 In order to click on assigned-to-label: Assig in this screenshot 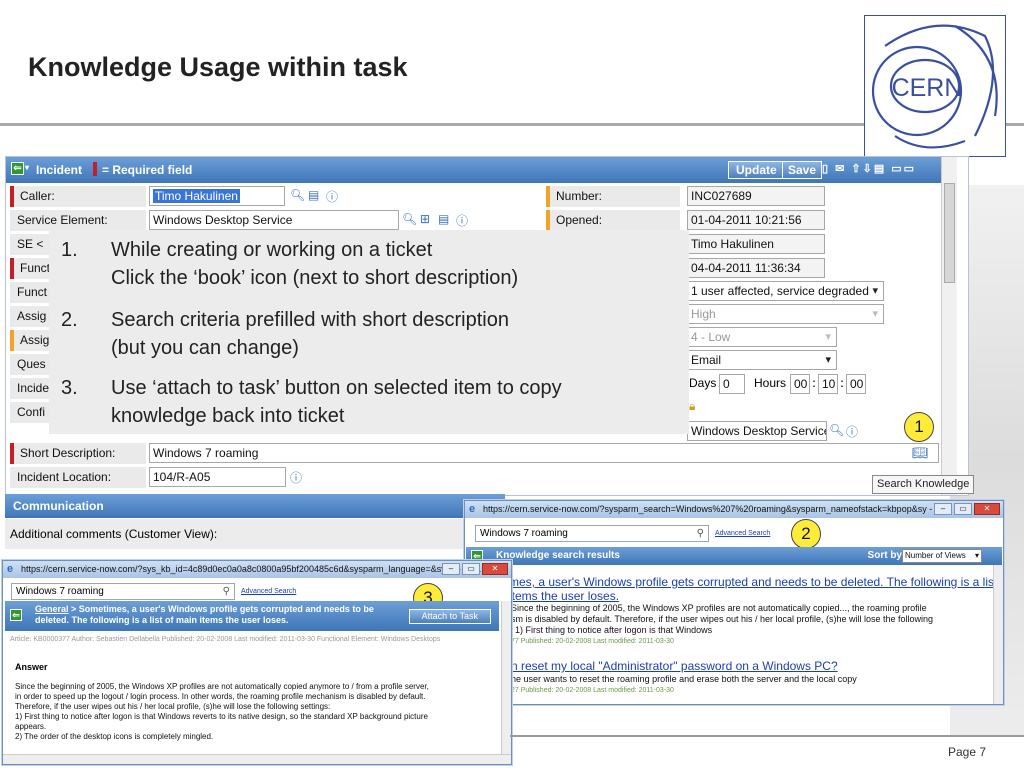, I will do `click(30, 340)`.